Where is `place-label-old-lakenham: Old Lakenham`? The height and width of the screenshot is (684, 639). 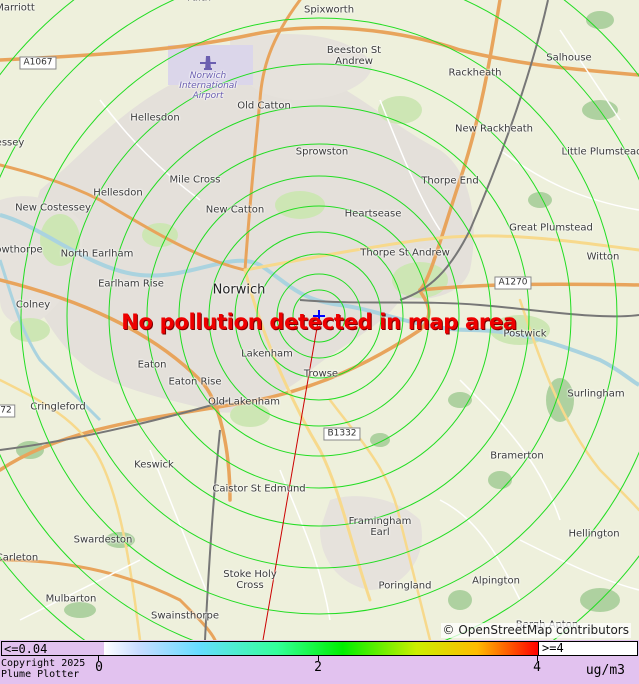
place-label-old-lakenham: Old Lakenham is located at coordinates (244, 402).